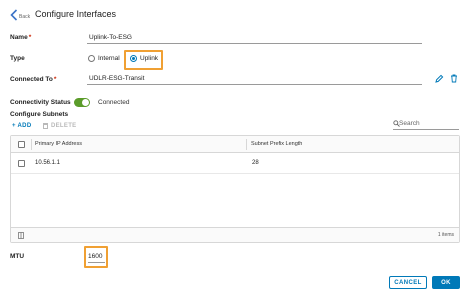  Describe the element at coordinates (439, 79) in the screenshot. I see `pencil-icon` at that location.